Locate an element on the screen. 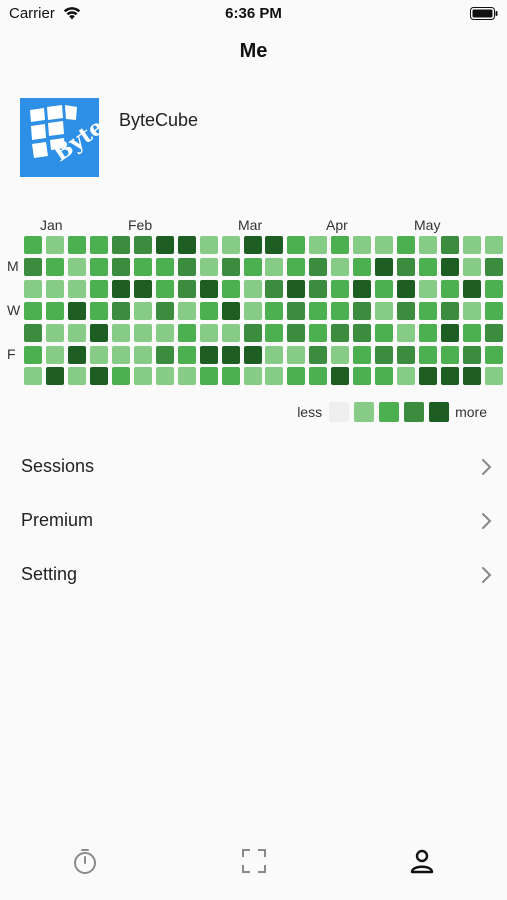 The width and height of the screenshot is (507, 900). person-icon is located at coordinates (422, 861).